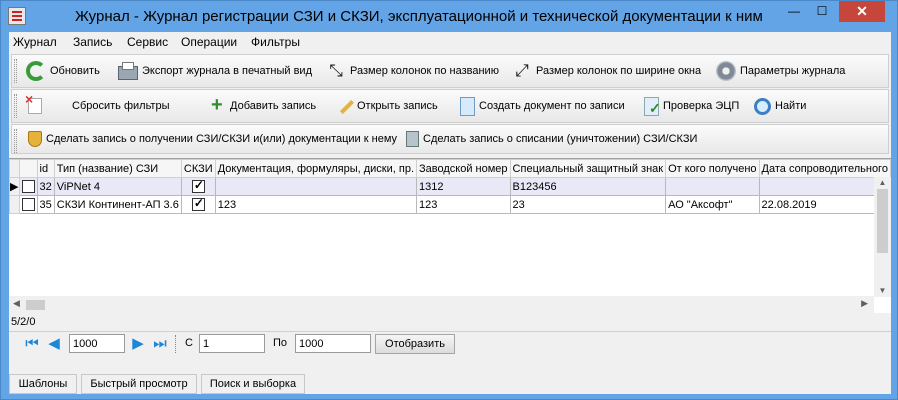  Describe the element at coordinates (882, 291) in the screenshot. I see `scroll-down-icon: ▼` at that location.